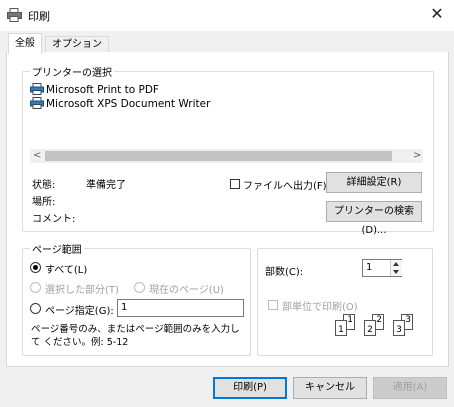 The image size is (454, 407). What do you see at coordinates (35, 308) in the screenshot?
I see `radio-pages` at bounding box center [35, 308].